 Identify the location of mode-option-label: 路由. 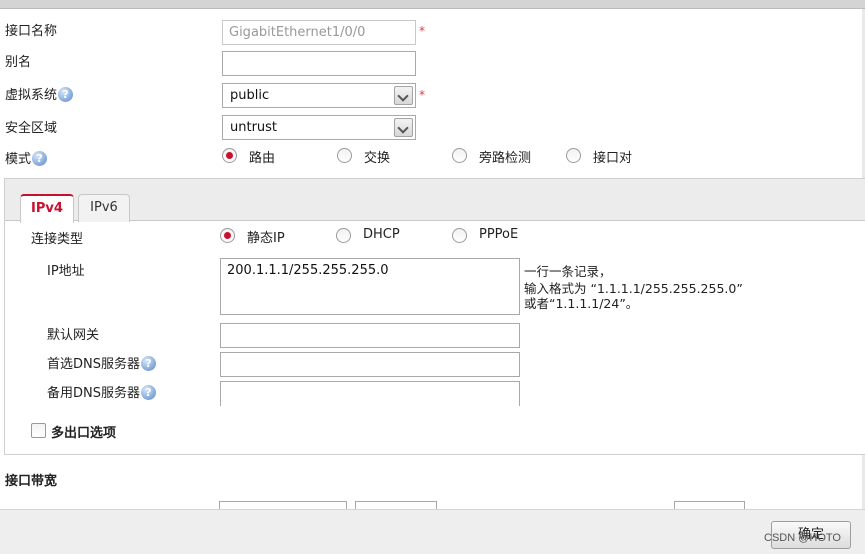
(262, 158).